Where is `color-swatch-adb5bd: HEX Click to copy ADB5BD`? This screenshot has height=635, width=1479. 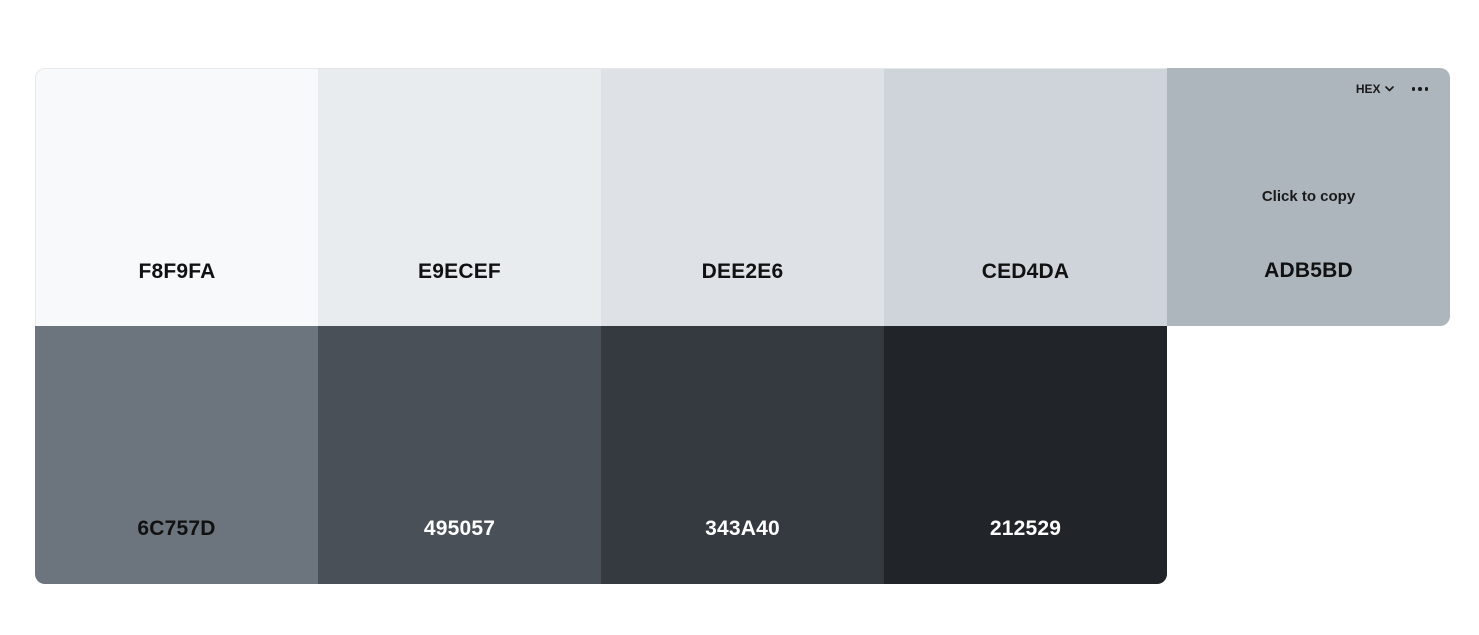 color-swatch-adb5bd: HEX Click to copy ADB5BD is located at coordinates (1308, 197).